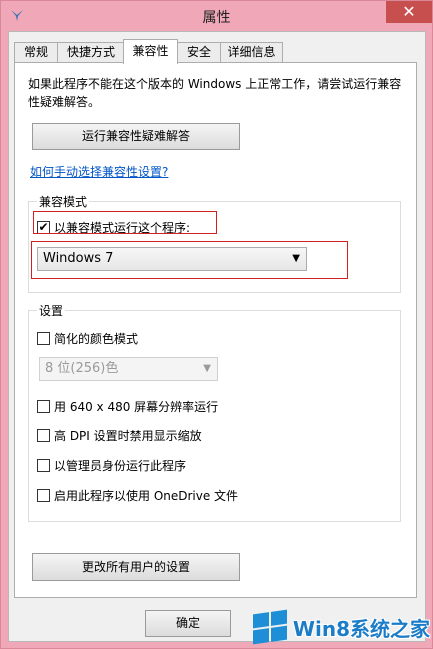 The image size is (433, 649). Describe the element at coordinates (125, 222) in the screenshot. I see `highlight-checkbox-box` at that location.